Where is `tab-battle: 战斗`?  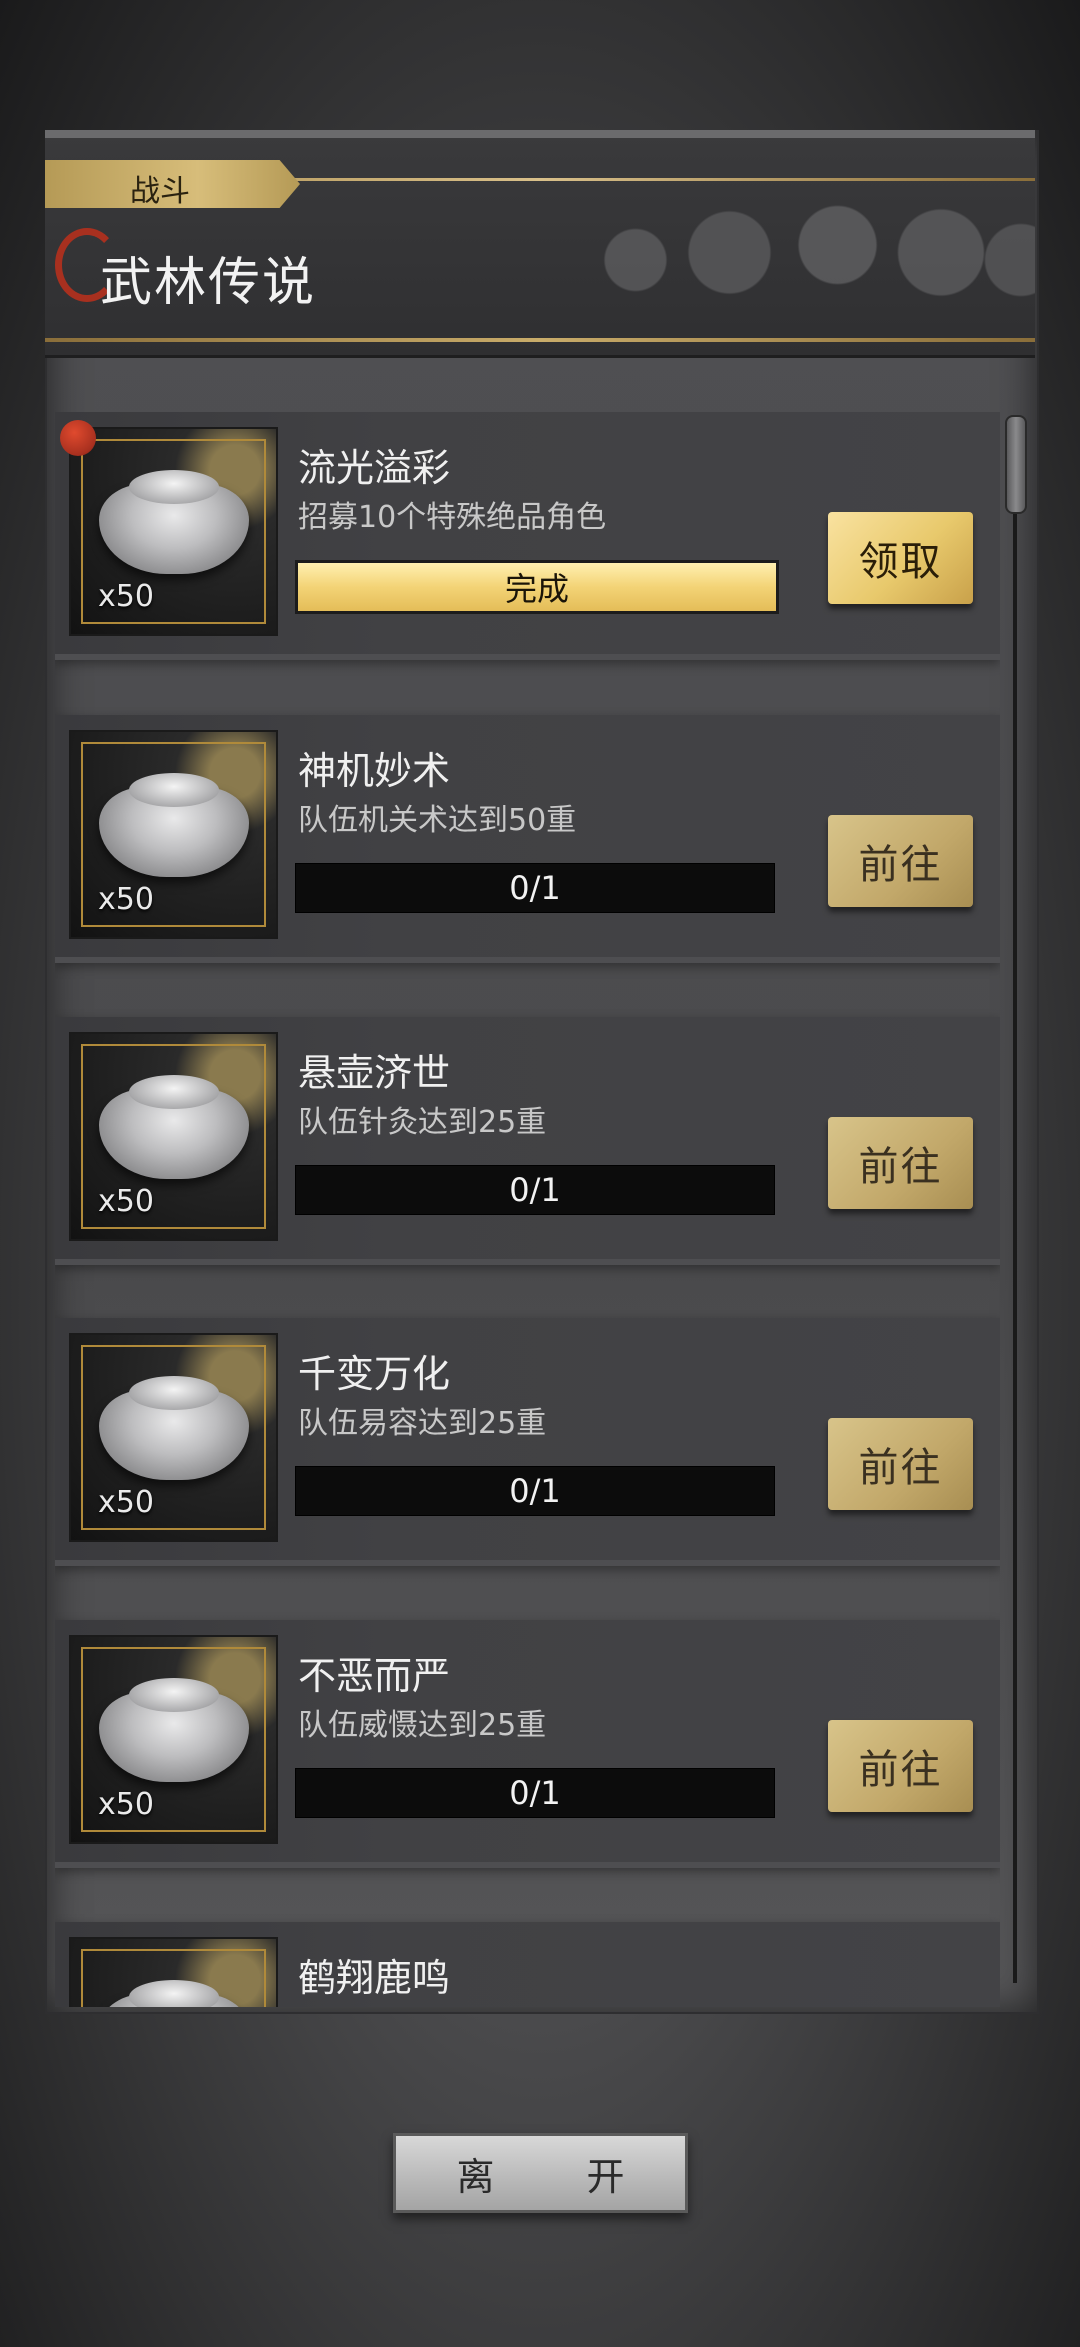
tab-battle: 战斗 is located at coordinates (172, 184).